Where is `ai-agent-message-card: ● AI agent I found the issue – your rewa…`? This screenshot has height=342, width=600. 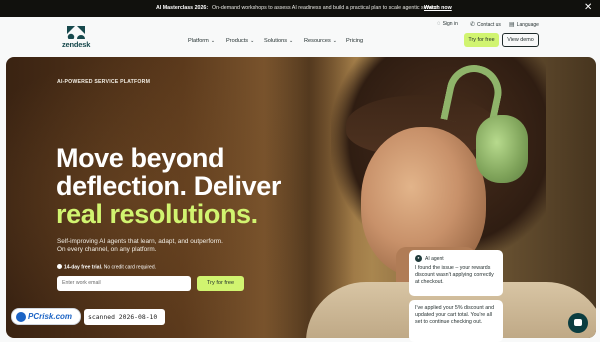
ai-agent-message-card: ● AI agent I found the issue – your rewa… is located at coordinates (456, 273).